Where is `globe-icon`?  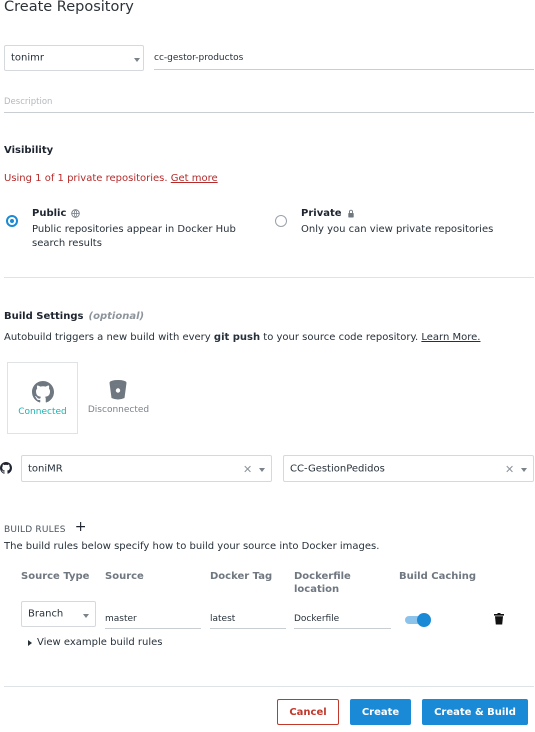 globe-icon is located at coordinates (76, 213).